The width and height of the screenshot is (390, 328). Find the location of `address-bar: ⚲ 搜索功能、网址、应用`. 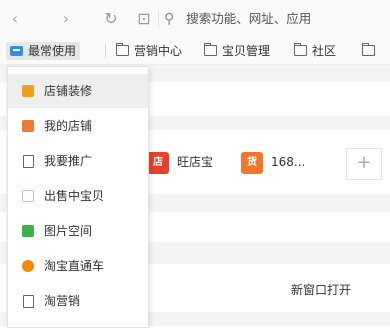

address-bar: ⚲ 搜索功能、网址、应用 is located at coordinates (237, 19).